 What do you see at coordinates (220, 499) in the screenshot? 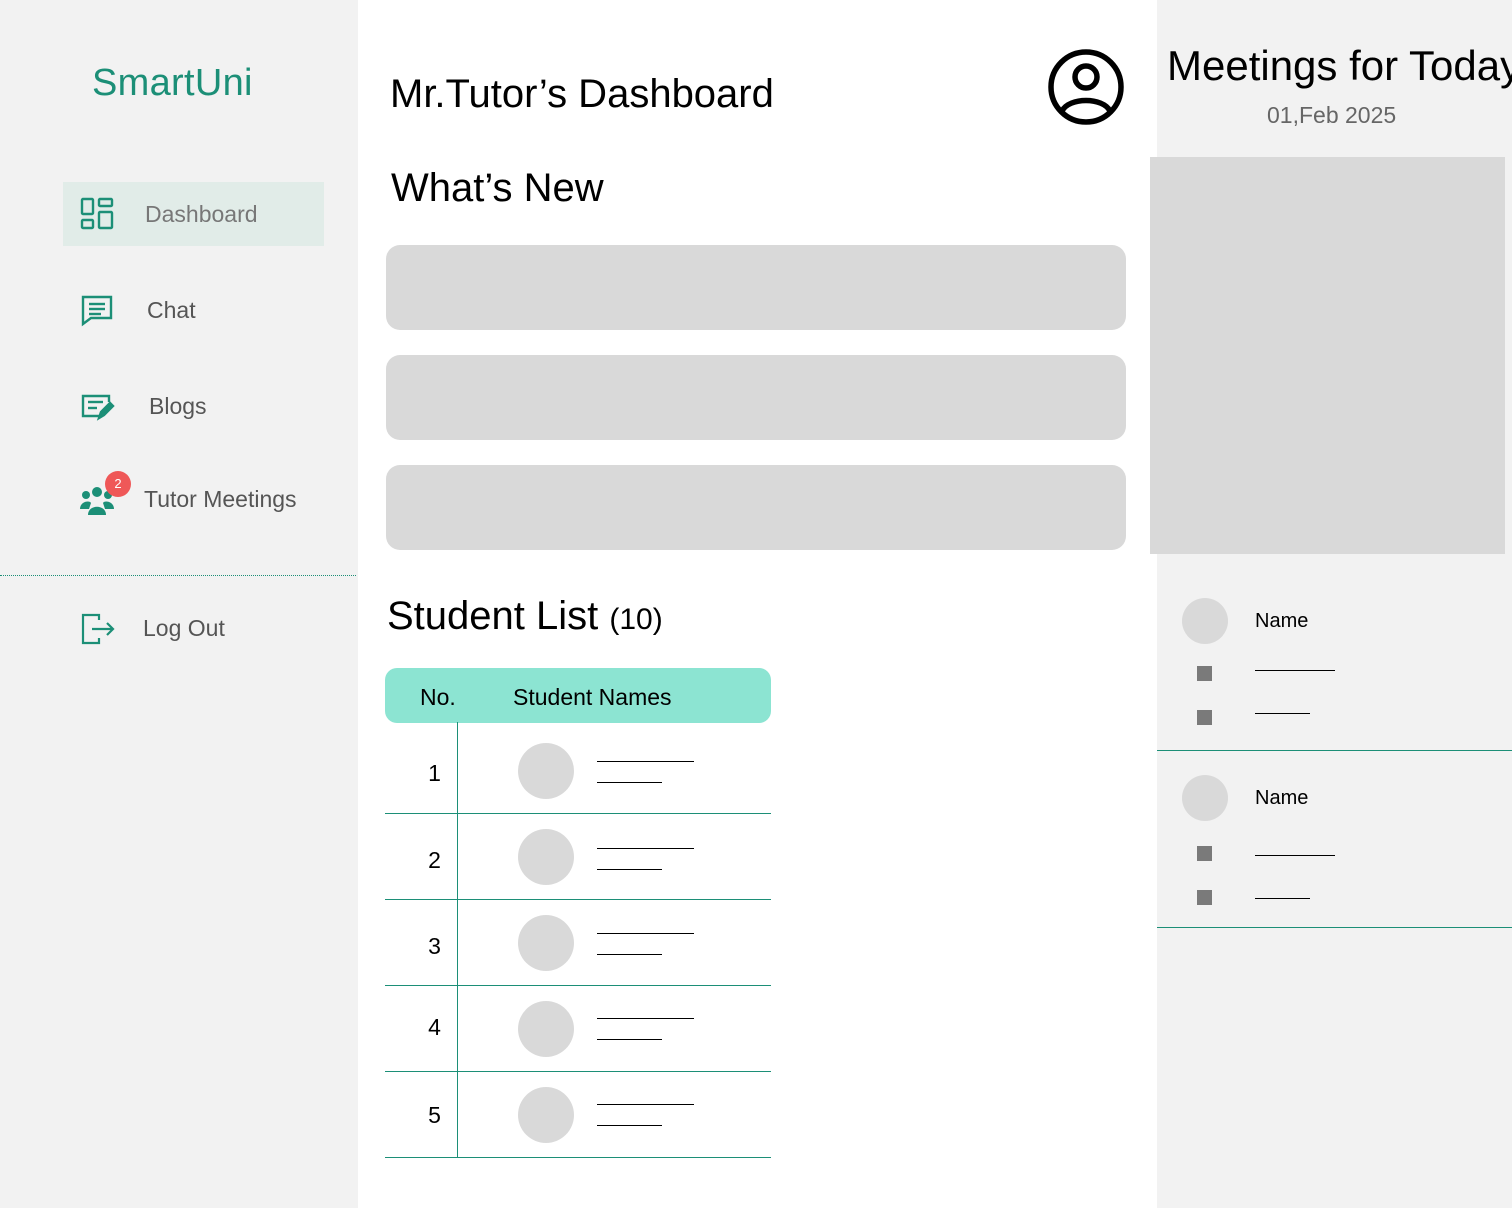
I see `sidebar-item-label: Tutor Meetings` at bounding box center [220, 499].